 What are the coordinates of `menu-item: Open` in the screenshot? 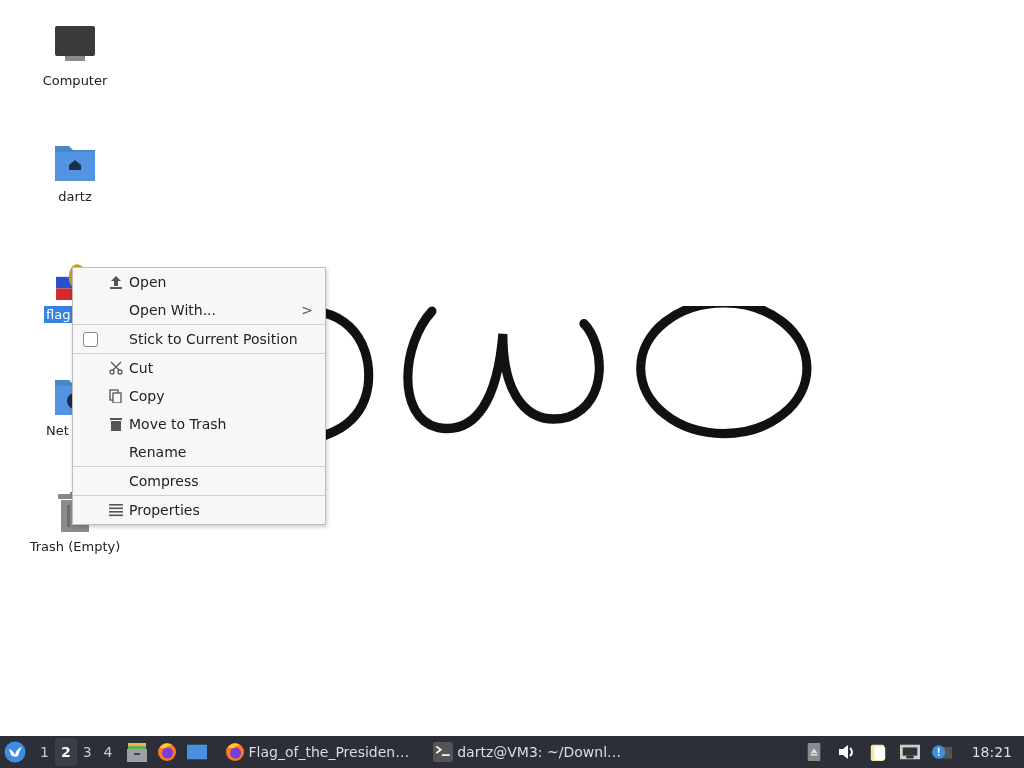 It's located at (199, 282).